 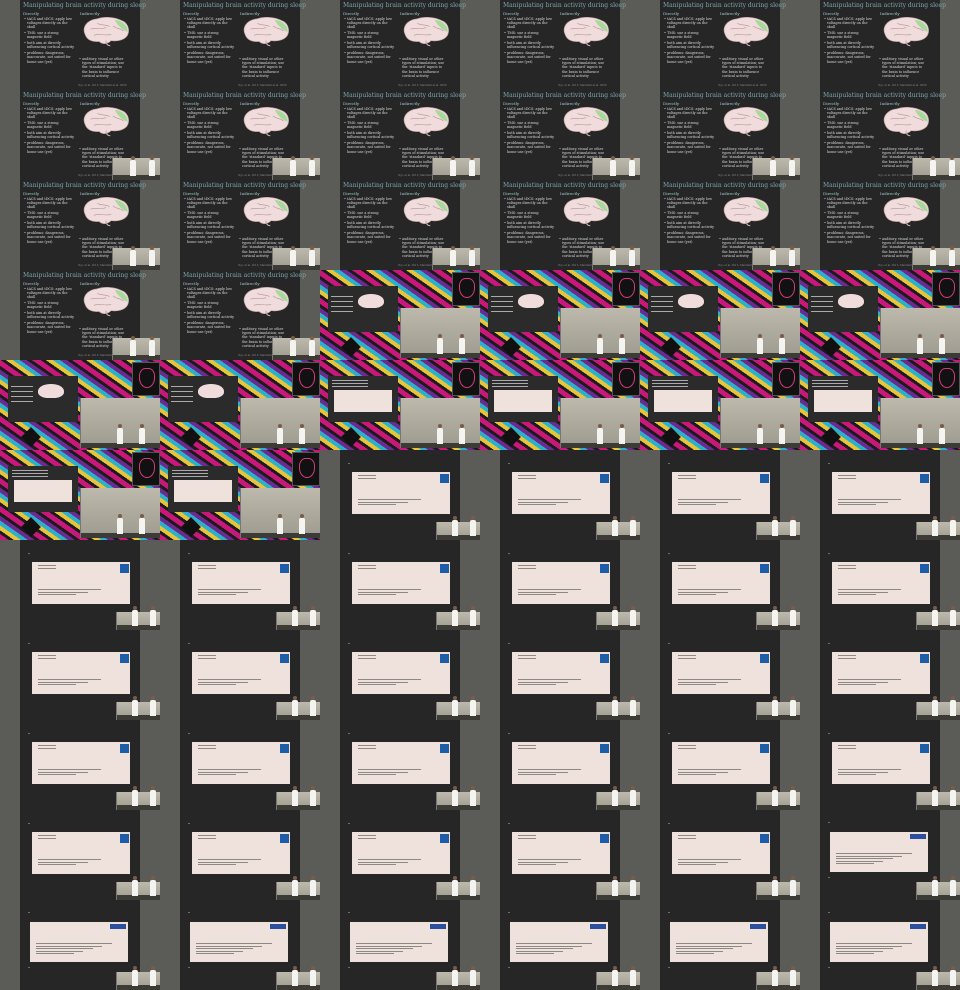 I want to click on bullet: • TMS: use a strong magnetic field, so click(x=681, y=125).